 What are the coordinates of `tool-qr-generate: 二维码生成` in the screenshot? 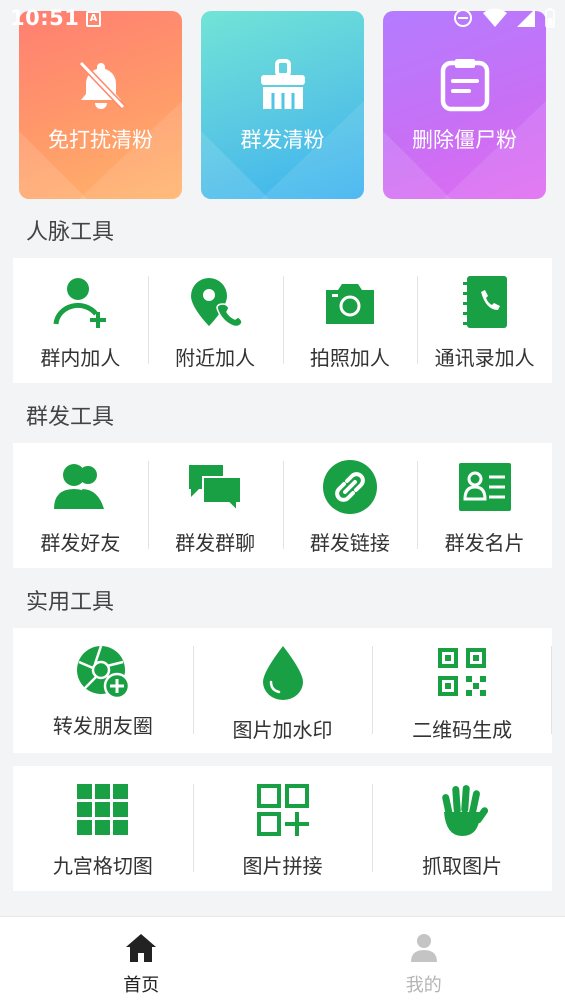 It's located at (462, 690).